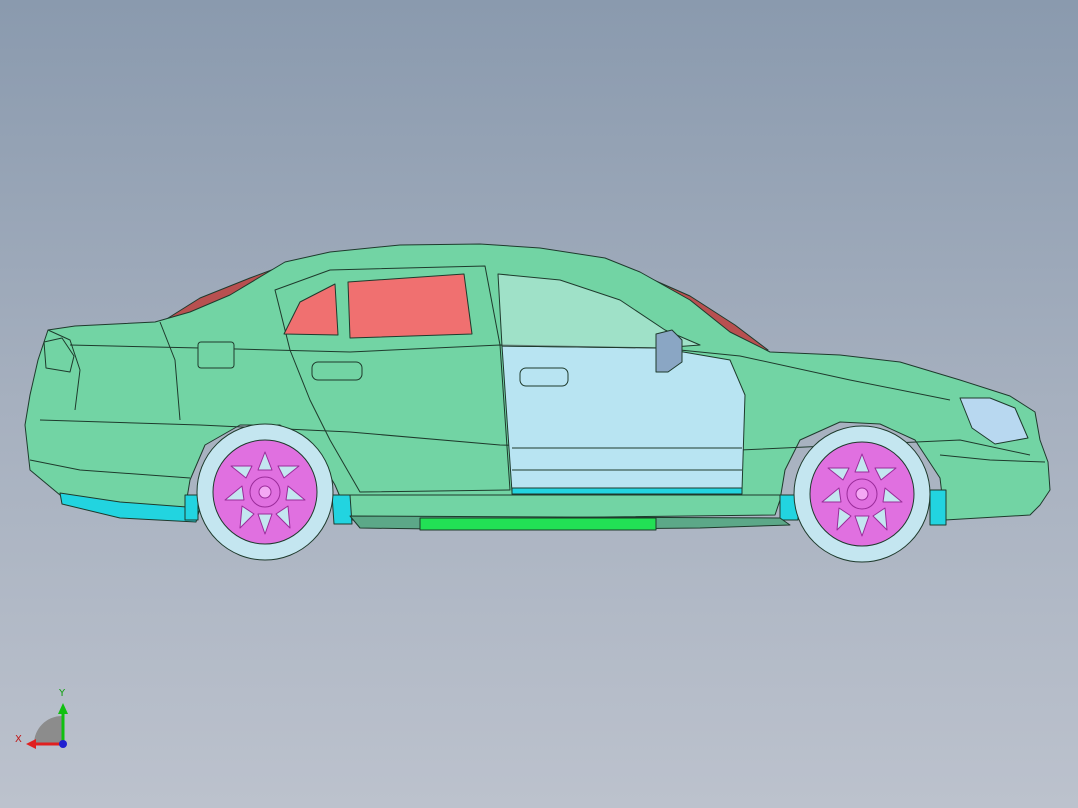 This screenshot has height=808, width=1078. What do you see at coordinates (63, 708) in the screenshot?
I see `y-axis-arrow-icon` at bounding box center [63, 708].